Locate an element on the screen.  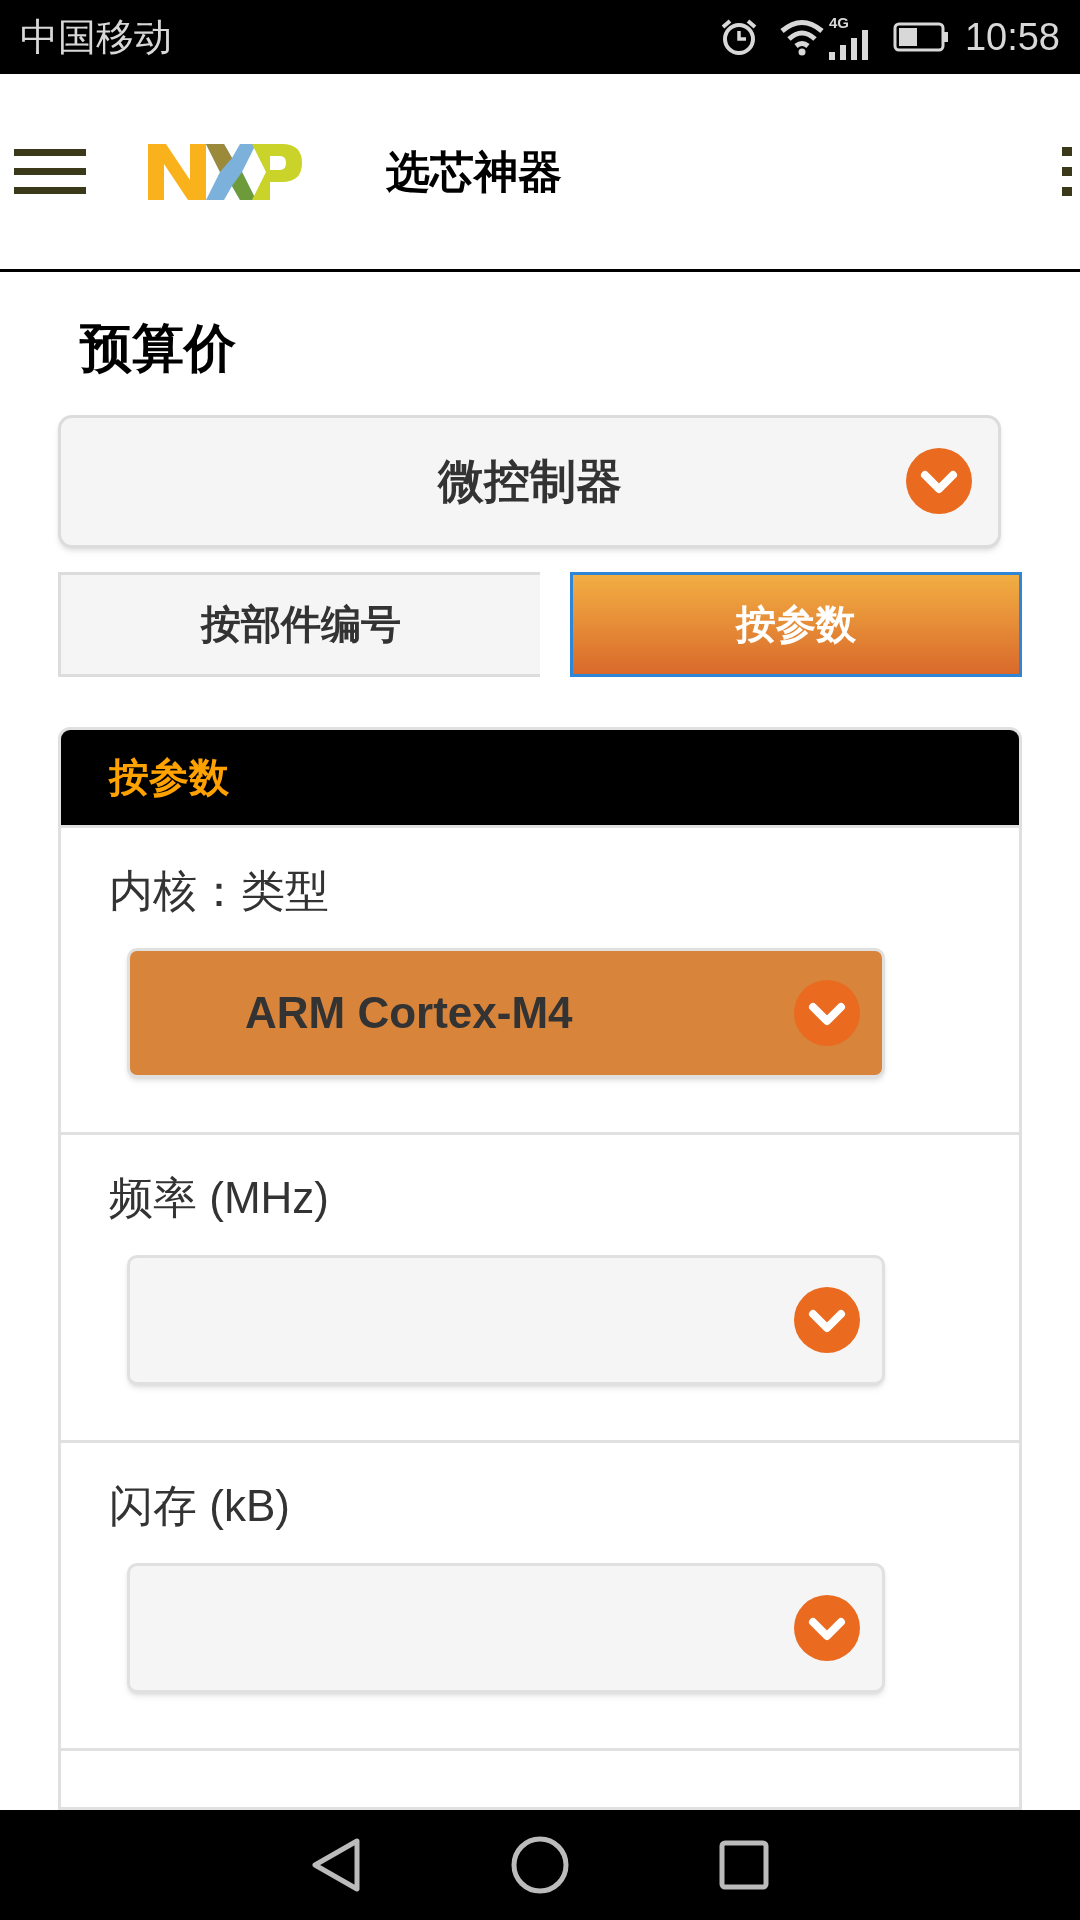
logo-icon is located at coordinates (225, 171).